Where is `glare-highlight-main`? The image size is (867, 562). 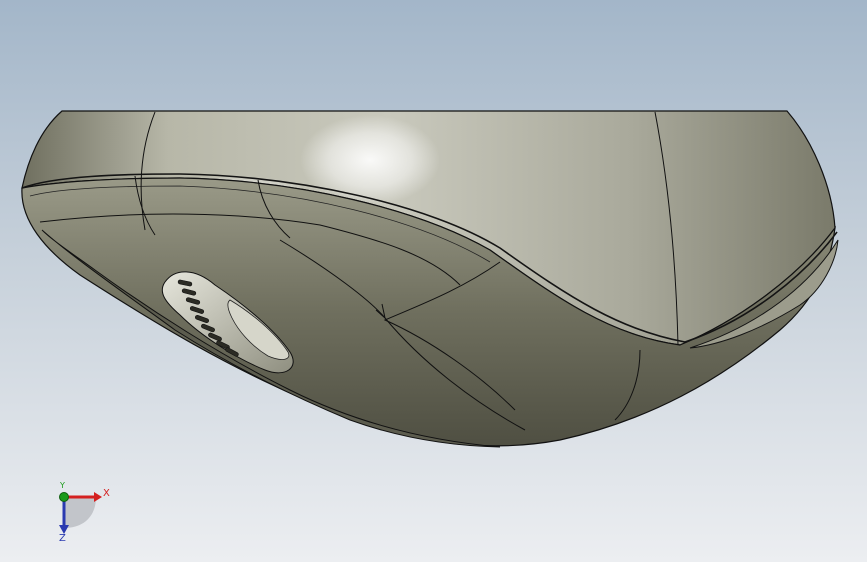
glare-highlight-main is located at coordinates (370, 160).